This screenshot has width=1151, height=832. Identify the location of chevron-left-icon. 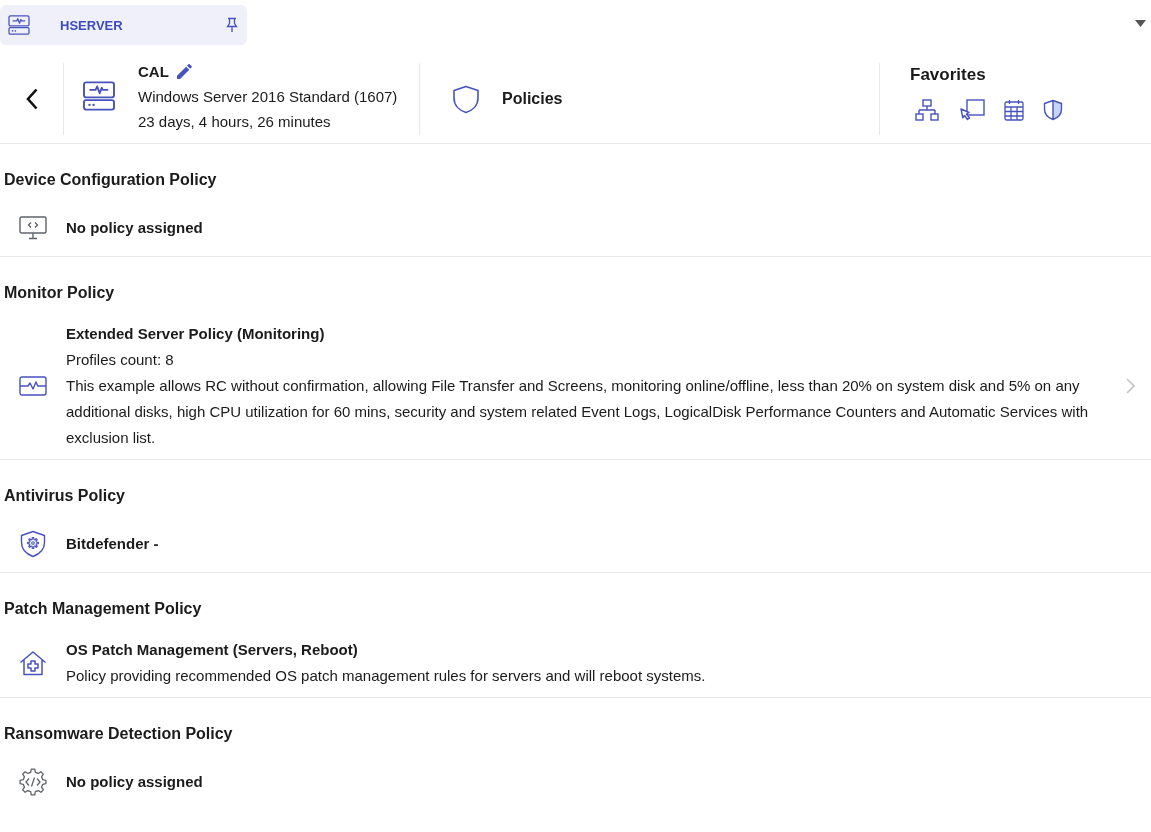
(31, 99).